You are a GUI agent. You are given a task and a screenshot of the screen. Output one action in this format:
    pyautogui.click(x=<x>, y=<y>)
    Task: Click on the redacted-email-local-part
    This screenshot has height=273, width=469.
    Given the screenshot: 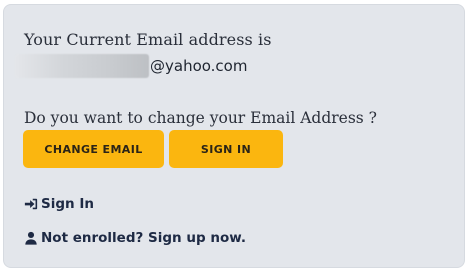 What is the action you would take?
    pyautogui.click(x=82, y=66)
    